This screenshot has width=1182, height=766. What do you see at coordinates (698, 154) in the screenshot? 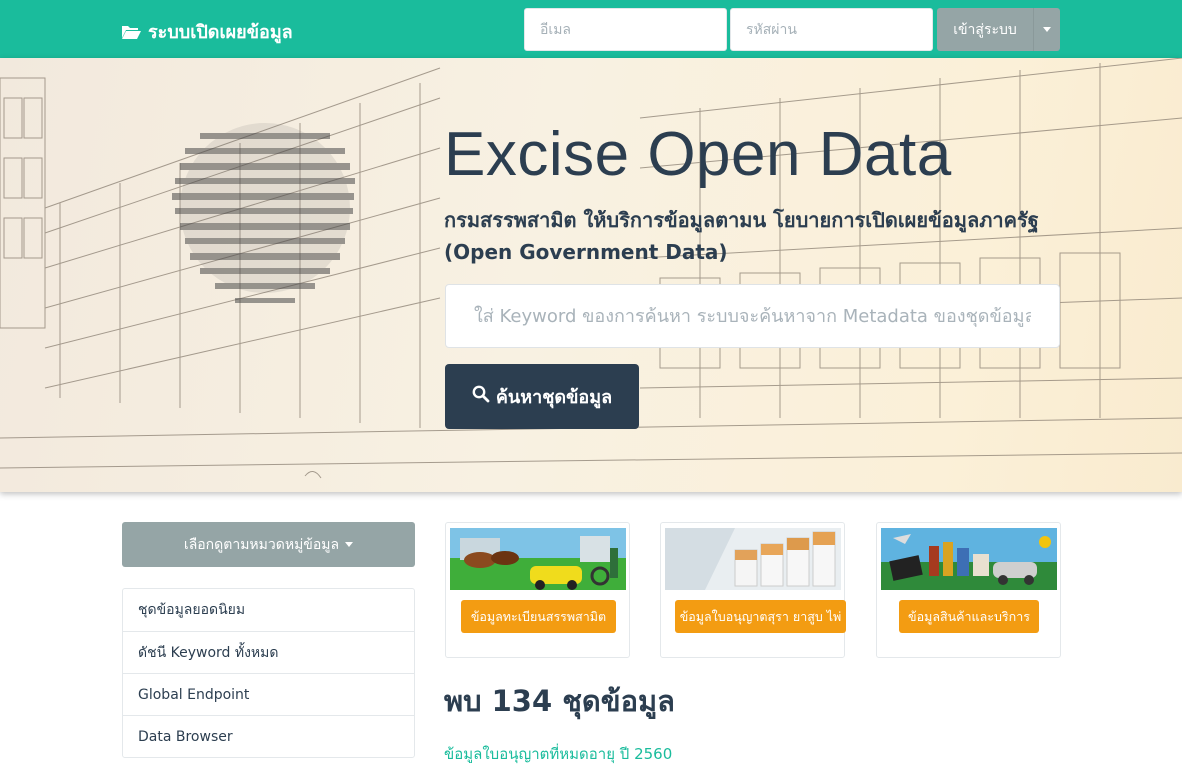
I see `hero-title: Excise Open Data` at bounding box center [698, 154].